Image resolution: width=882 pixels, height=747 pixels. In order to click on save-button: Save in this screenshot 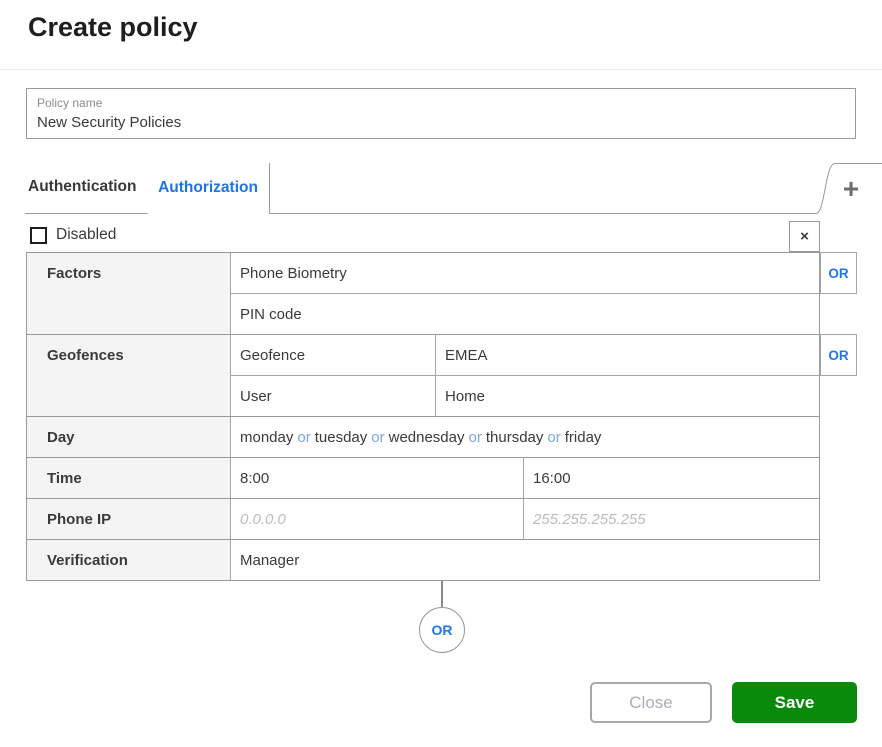, I will do `click(794, 702)`.